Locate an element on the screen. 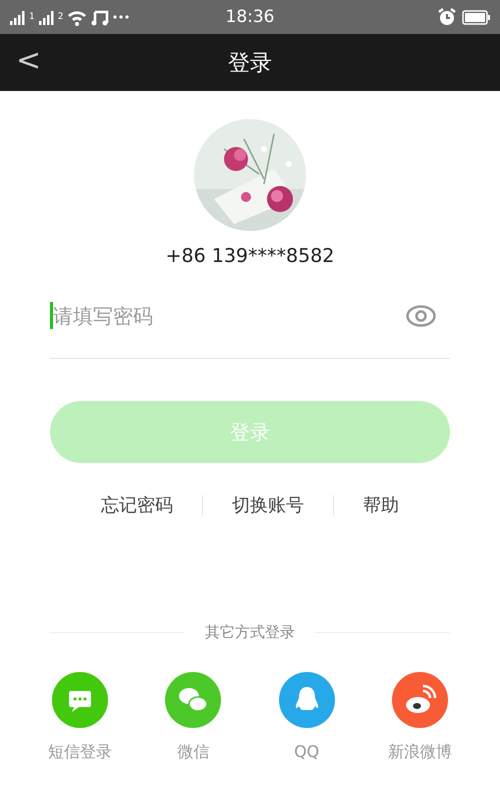 This screenshot has width=500, height=790. chat-icon is located at coordinates (80, 700).